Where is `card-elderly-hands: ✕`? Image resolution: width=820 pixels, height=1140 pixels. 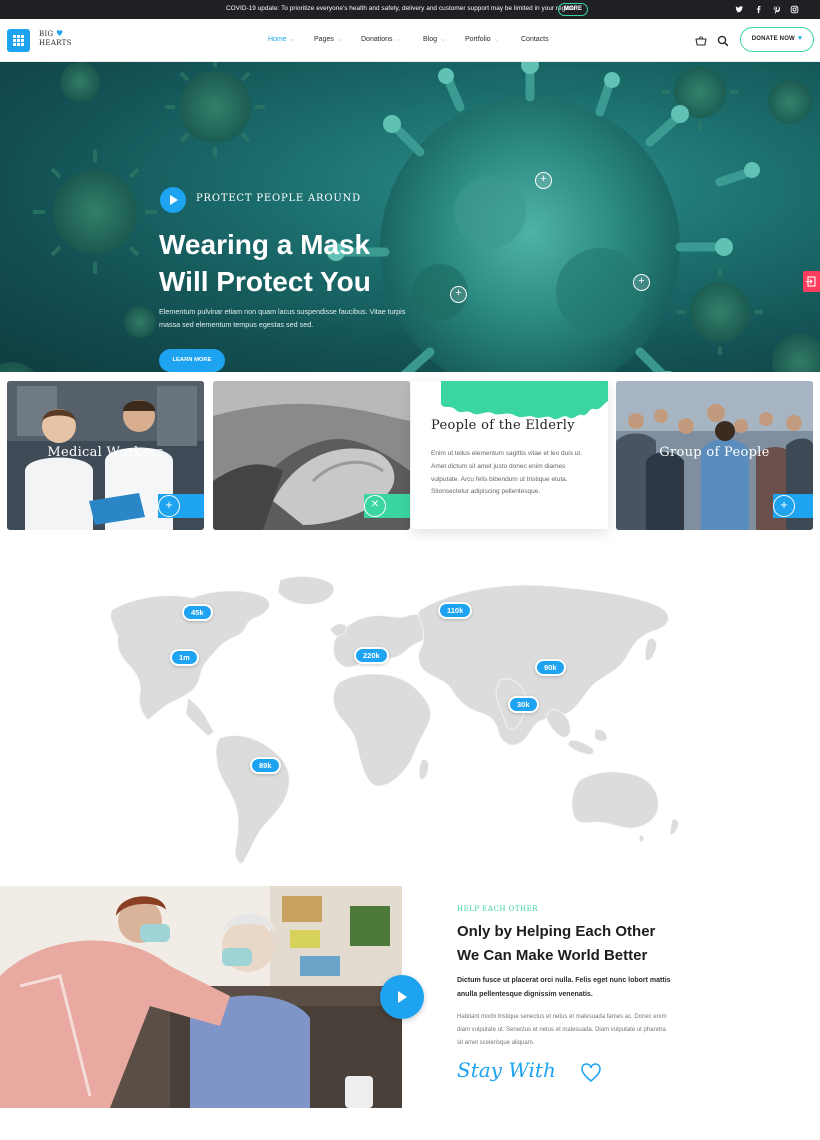
card-elderly-hands: ✕ is located at coordinates (311, 455).